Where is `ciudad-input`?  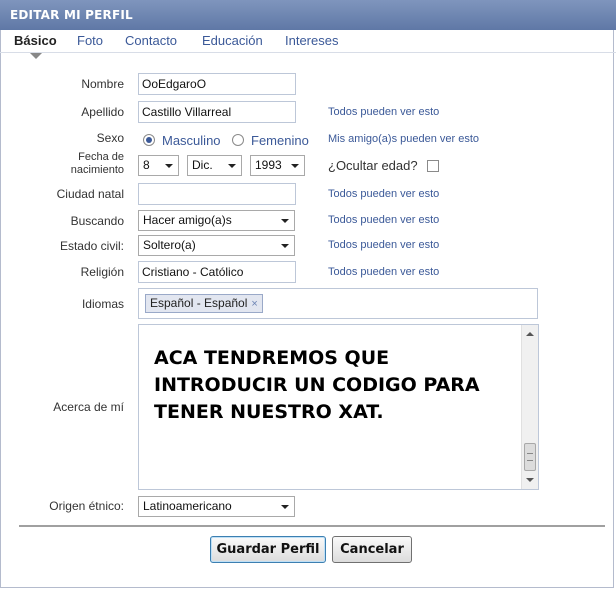 ciudad-input is located at coordinates (217, 194).